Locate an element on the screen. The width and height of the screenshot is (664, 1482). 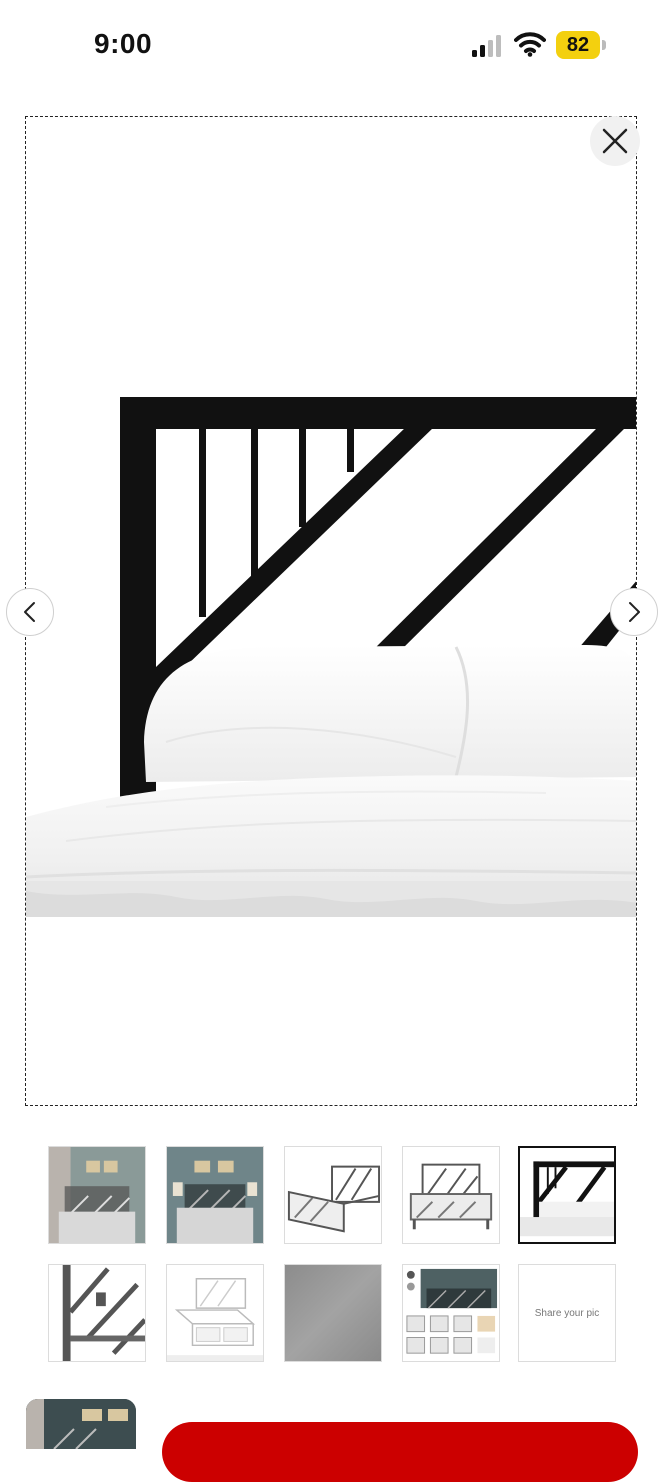
chevron-right-icon is located at coordinates (634, 612).